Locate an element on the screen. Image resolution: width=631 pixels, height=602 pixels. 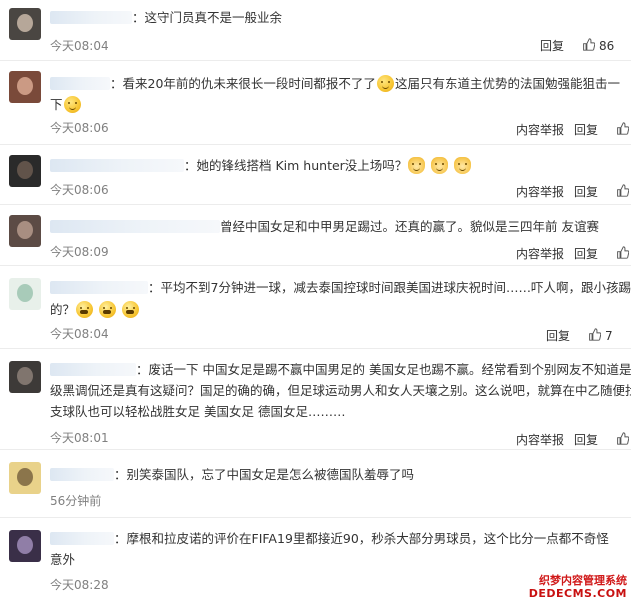
comment-text: ：她的锋线搭档 Kim hunter没上场吗？ is located at coordinates (261, 166).